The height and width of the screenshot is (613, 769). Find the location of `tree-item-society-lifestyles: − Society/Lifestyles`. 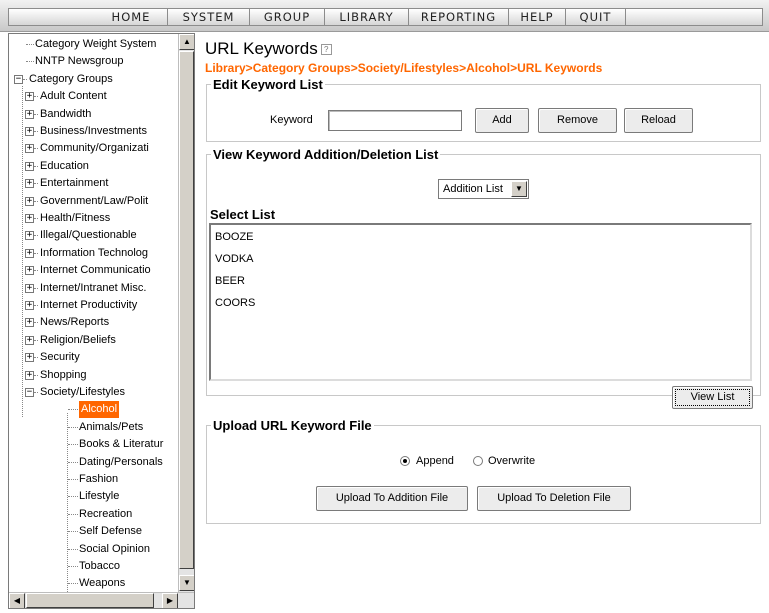

tree-item-society-lifestyles: − Society/Lifestyles is located at coordinates (94, 392).